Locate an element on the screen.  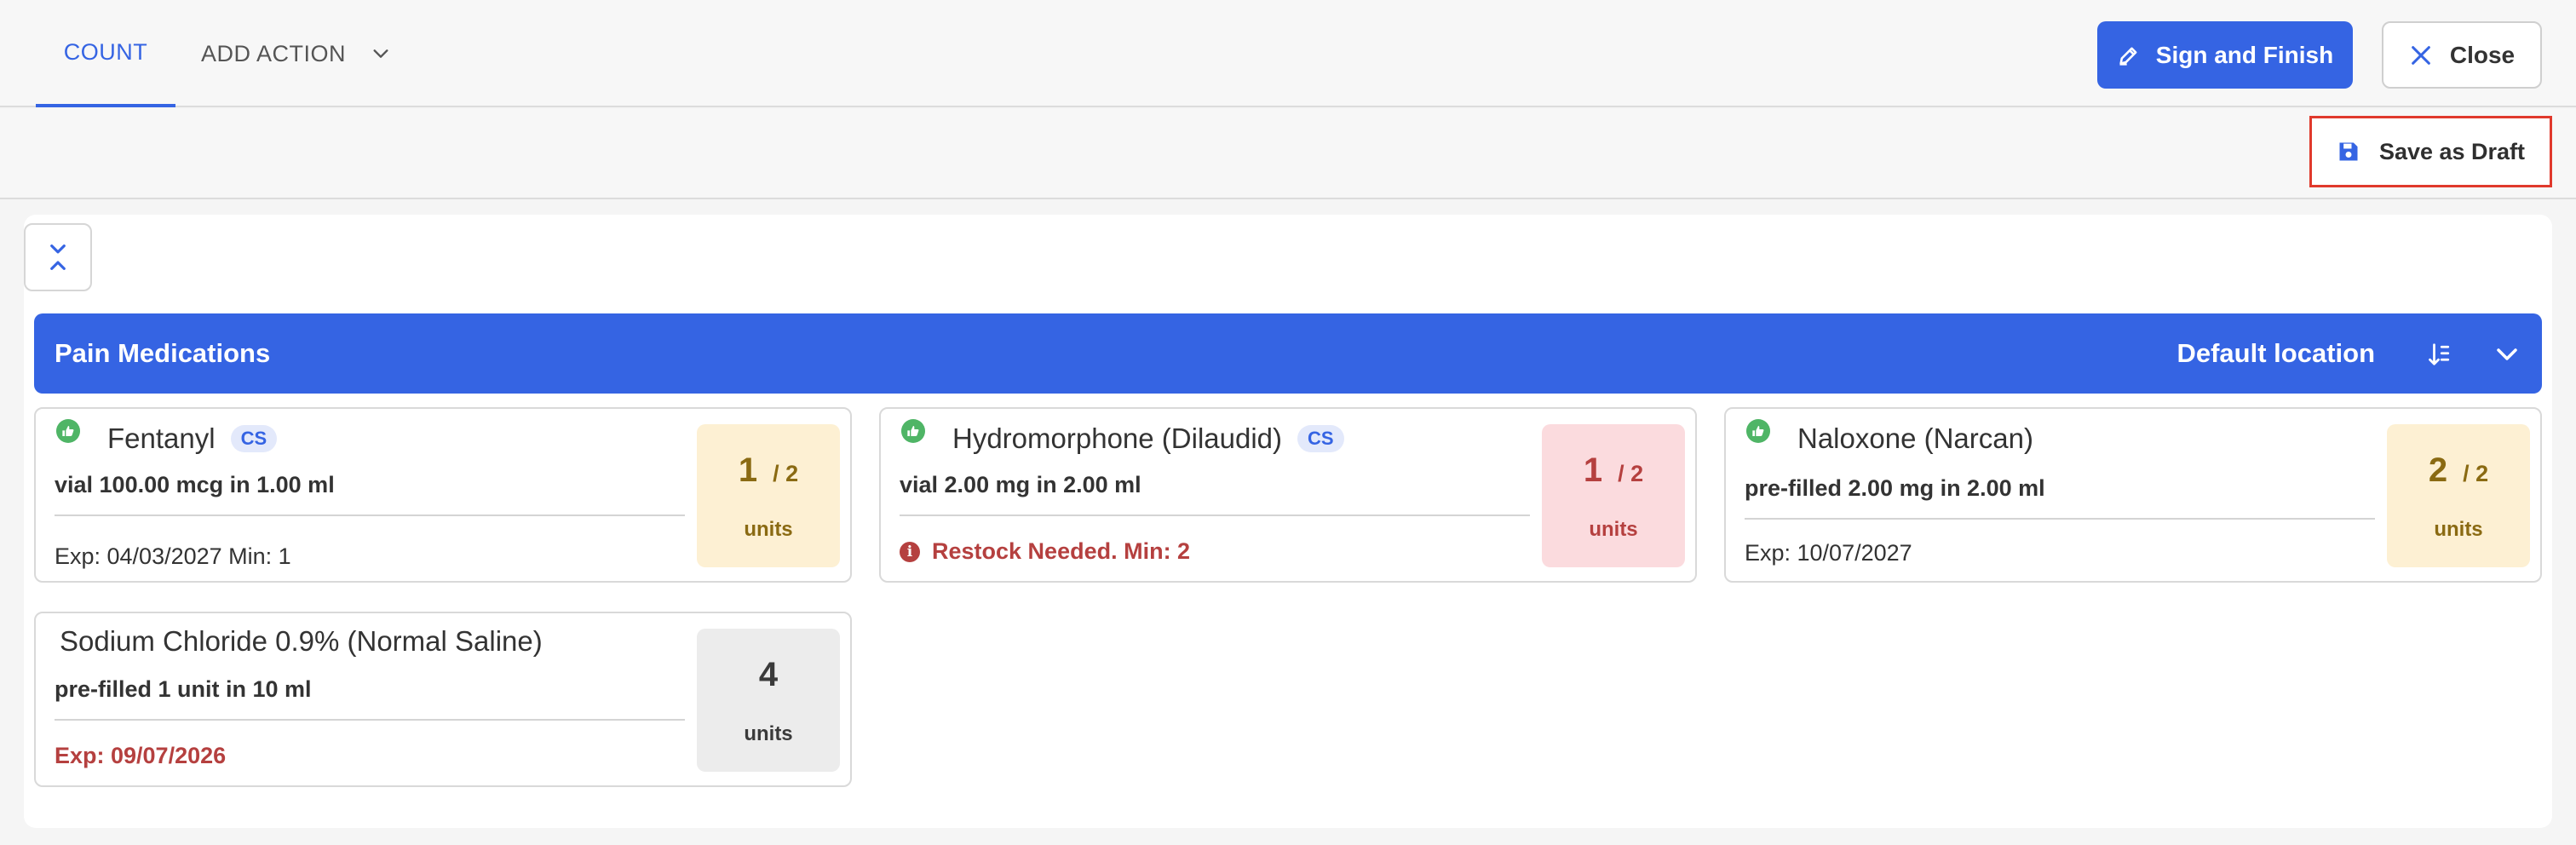
group-location: Default location is located at coordinates (2276, 353).